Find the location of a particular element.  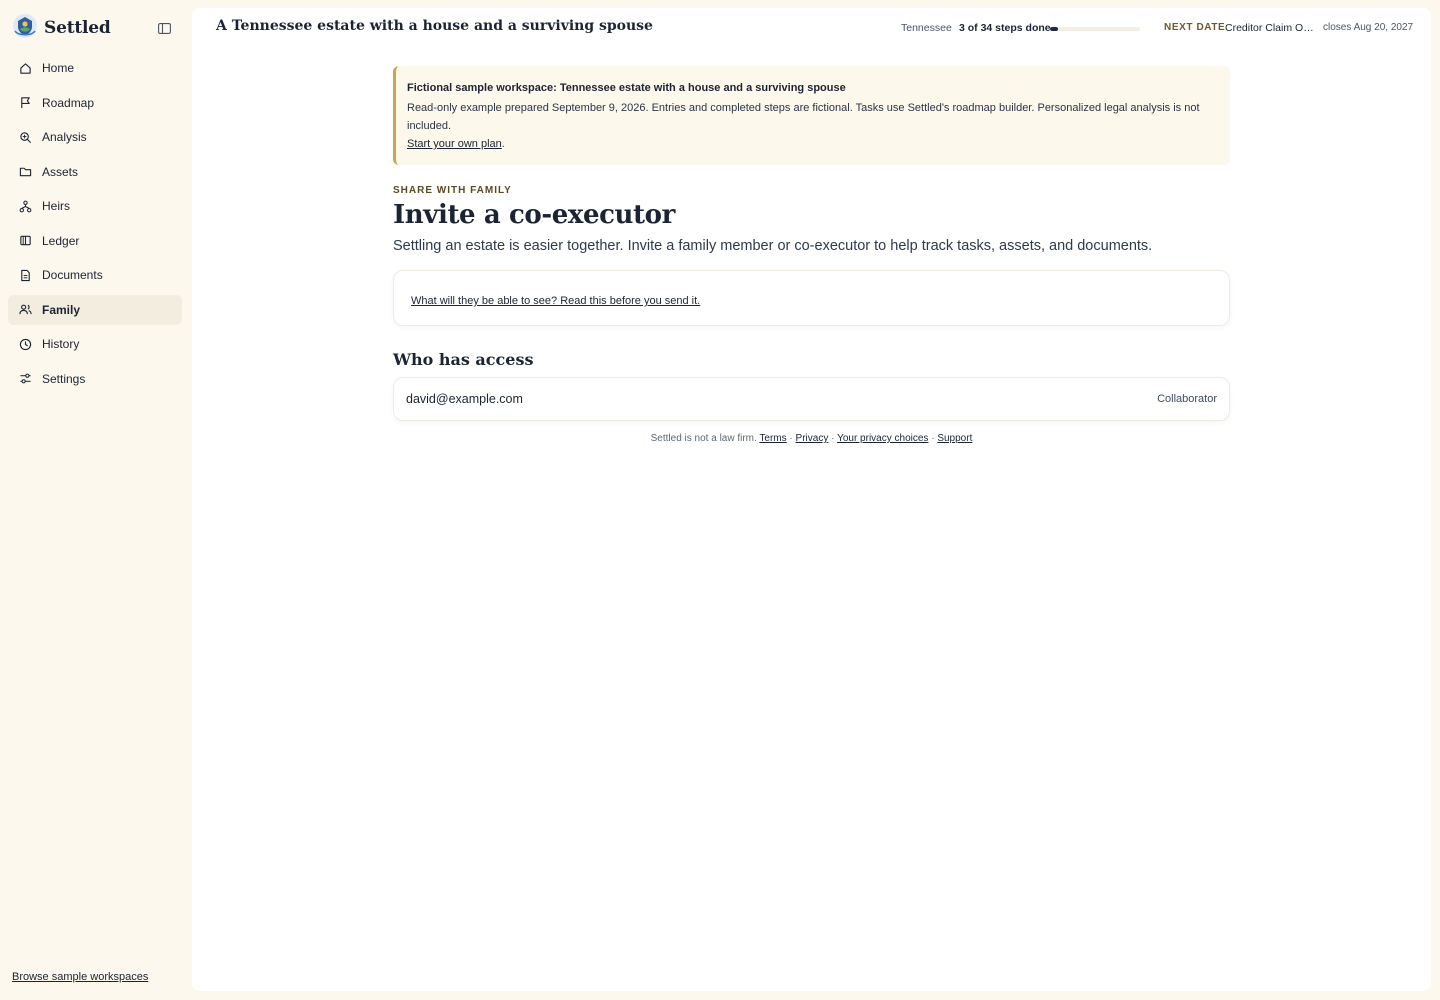

access-row: david@example.com Collaborator is located at coordinates (811, 399).